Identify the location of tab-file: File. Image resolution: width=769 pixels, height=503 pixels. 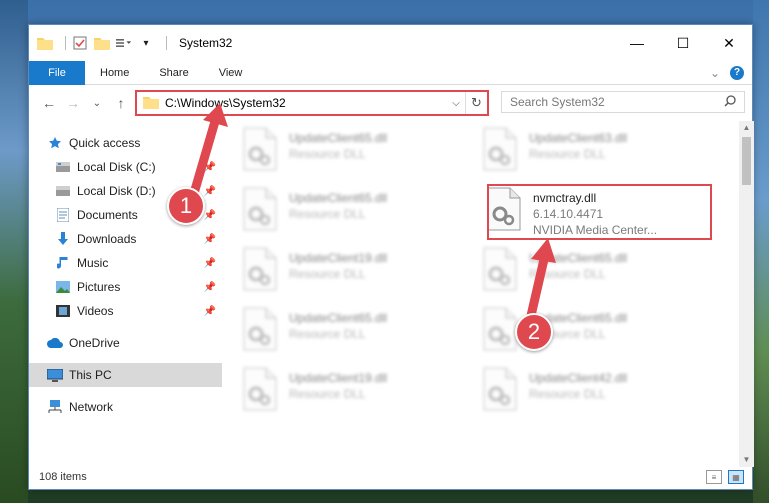
(57, 72).